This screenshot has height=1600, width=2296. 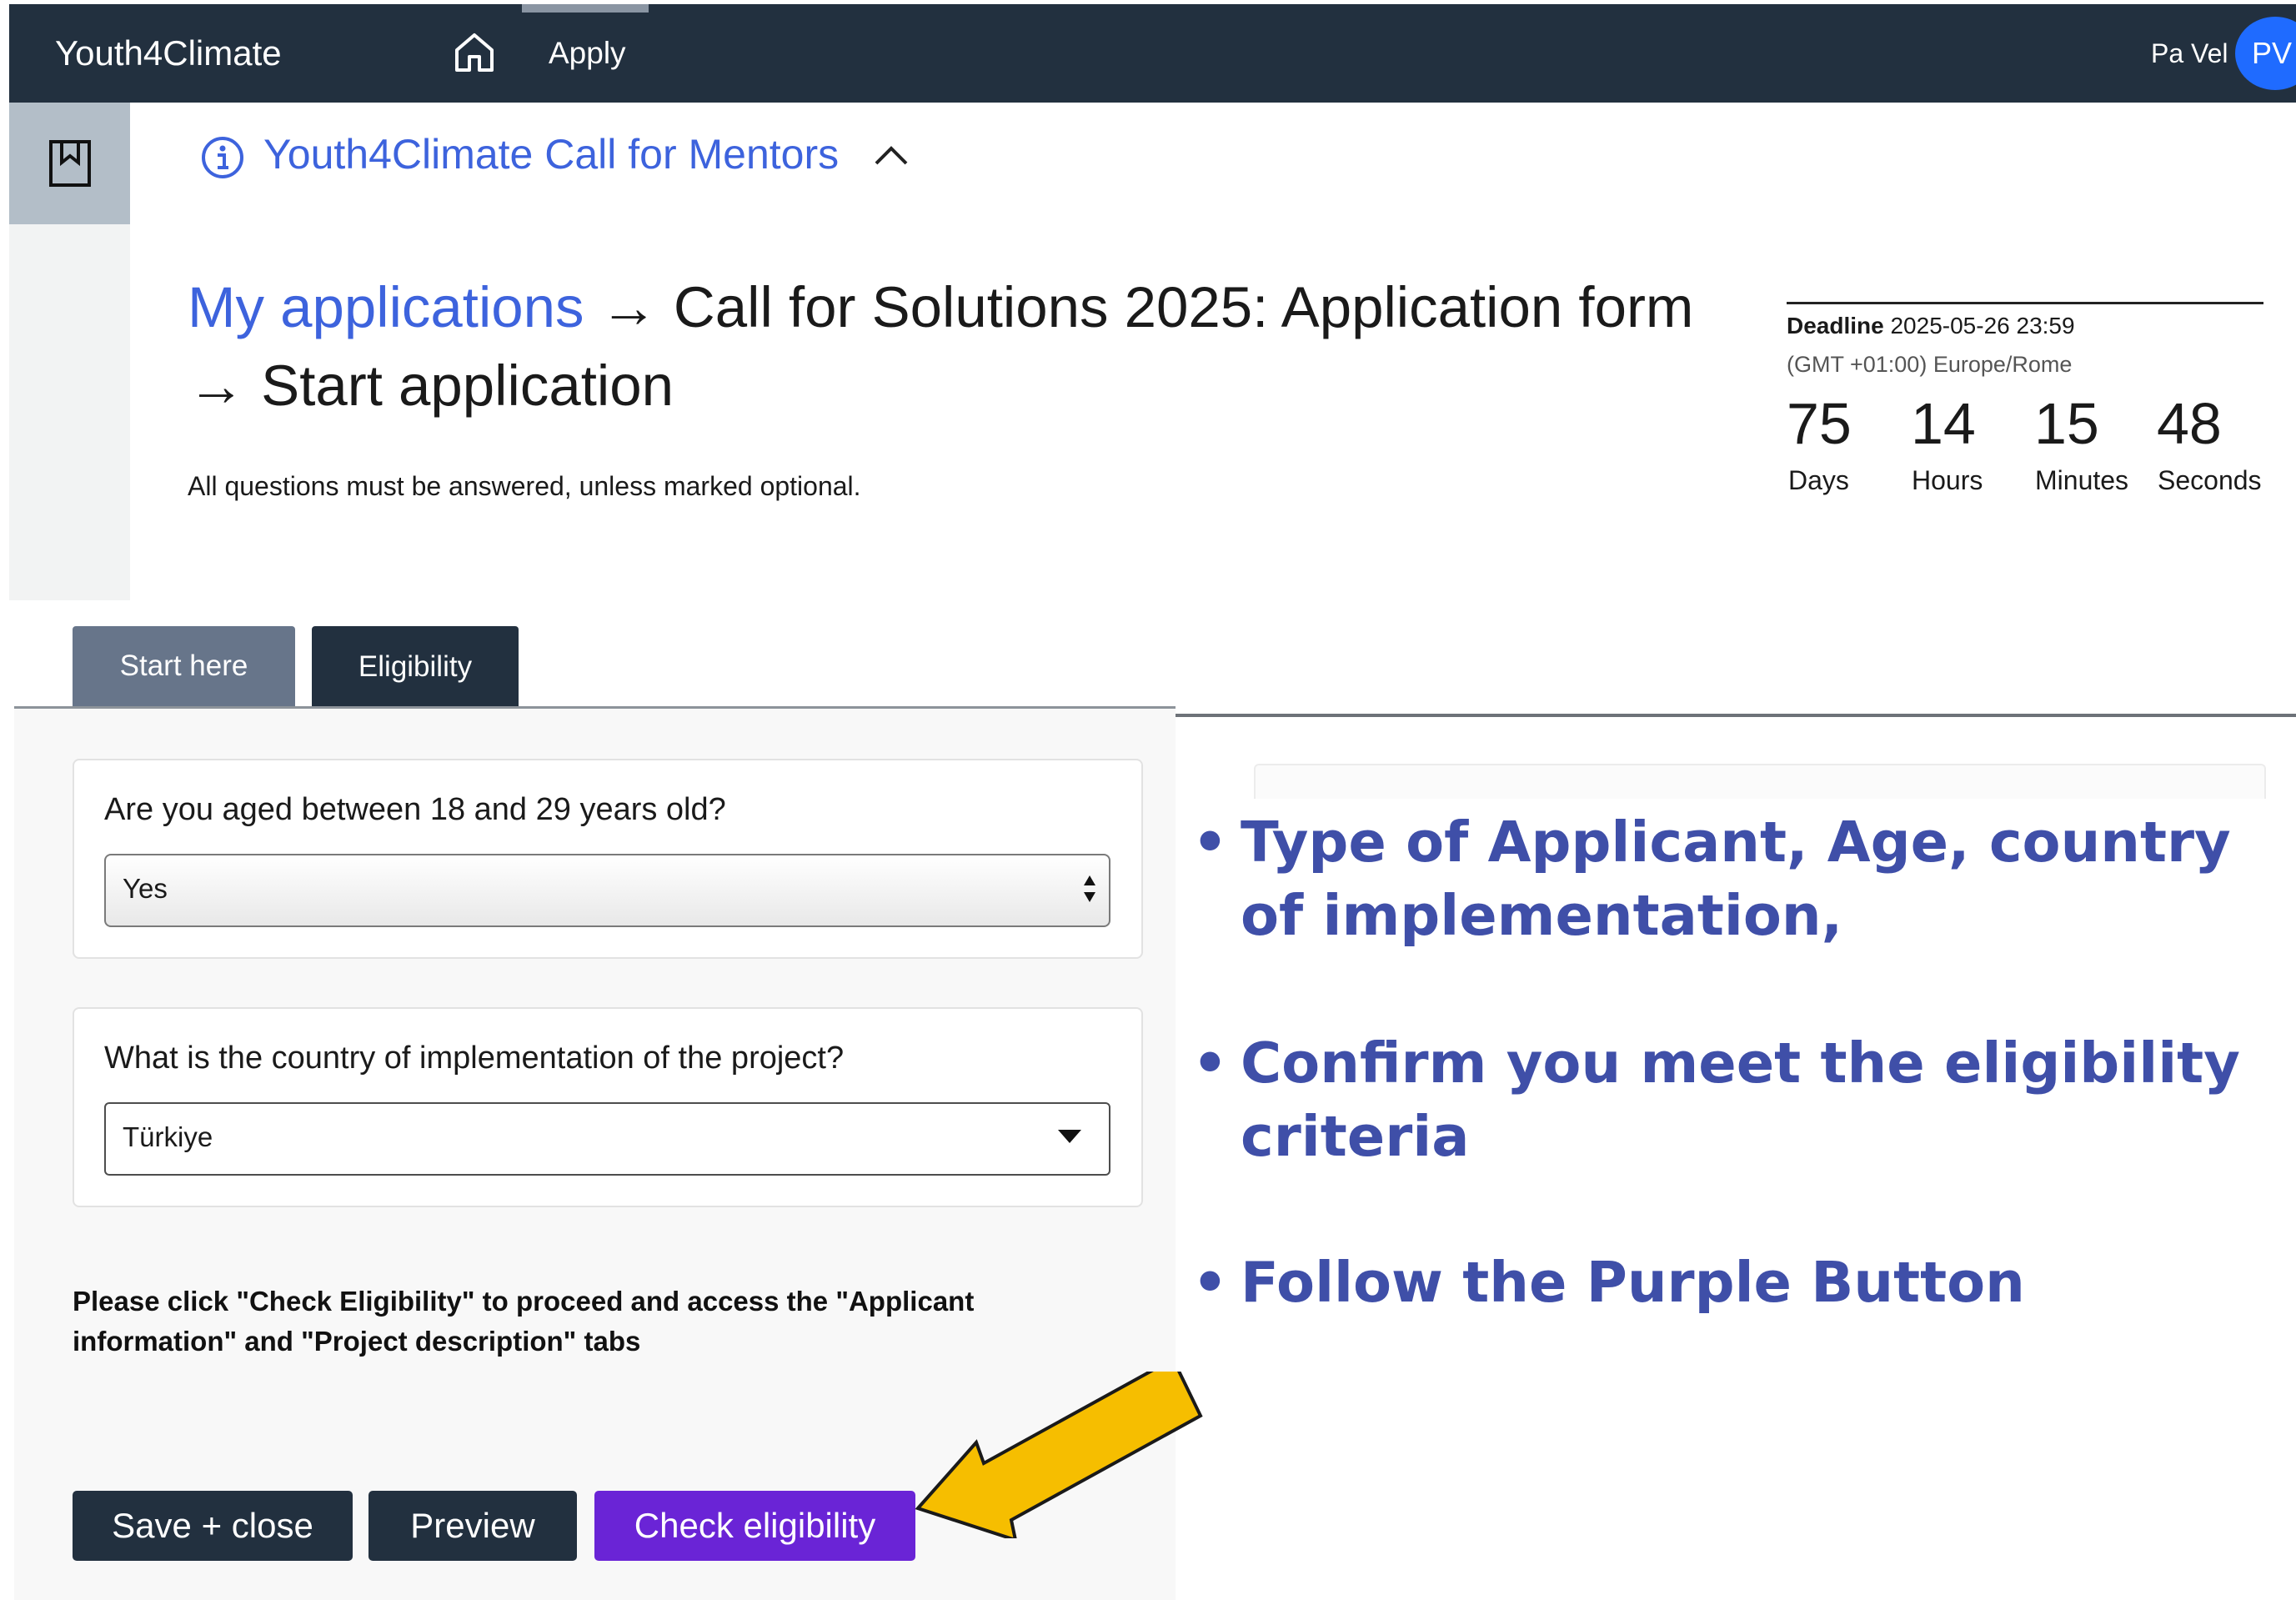 I want to click on countdown-seconds: 48, so click(x=2189, y=423).